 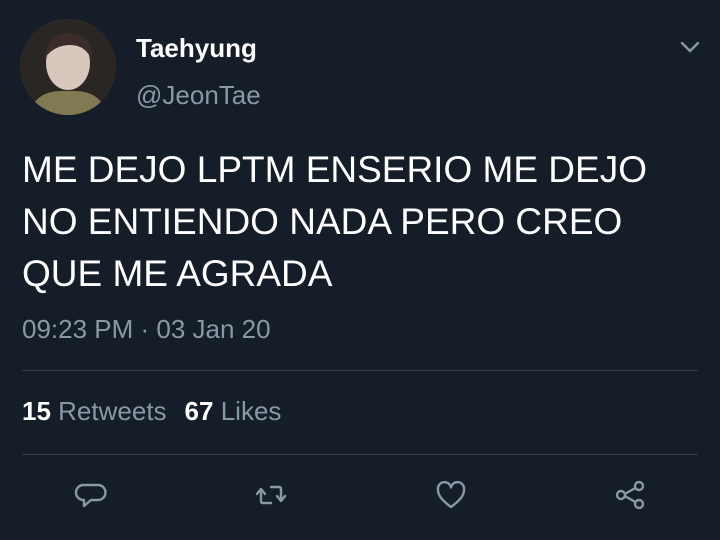 I want to click on display-name: Taehyung, so click(x=196, y=48).